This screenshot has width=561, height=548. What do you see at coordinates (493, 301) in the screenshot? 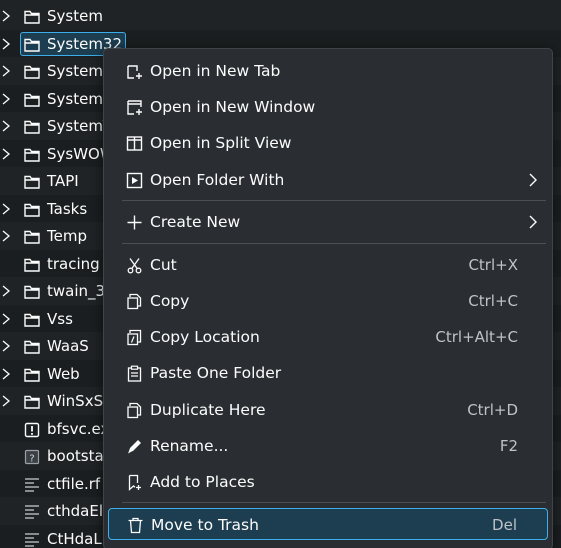
I see `menu-item-shortcut: Ctrl+C` at bounding box center [493, 301].